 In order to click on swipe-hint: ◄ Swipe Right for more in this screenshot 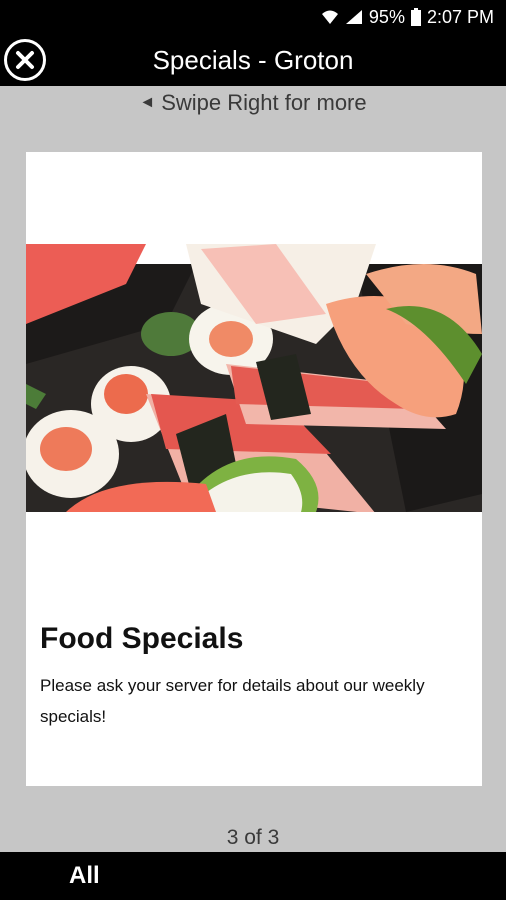, I will do `click(253, 103)`.